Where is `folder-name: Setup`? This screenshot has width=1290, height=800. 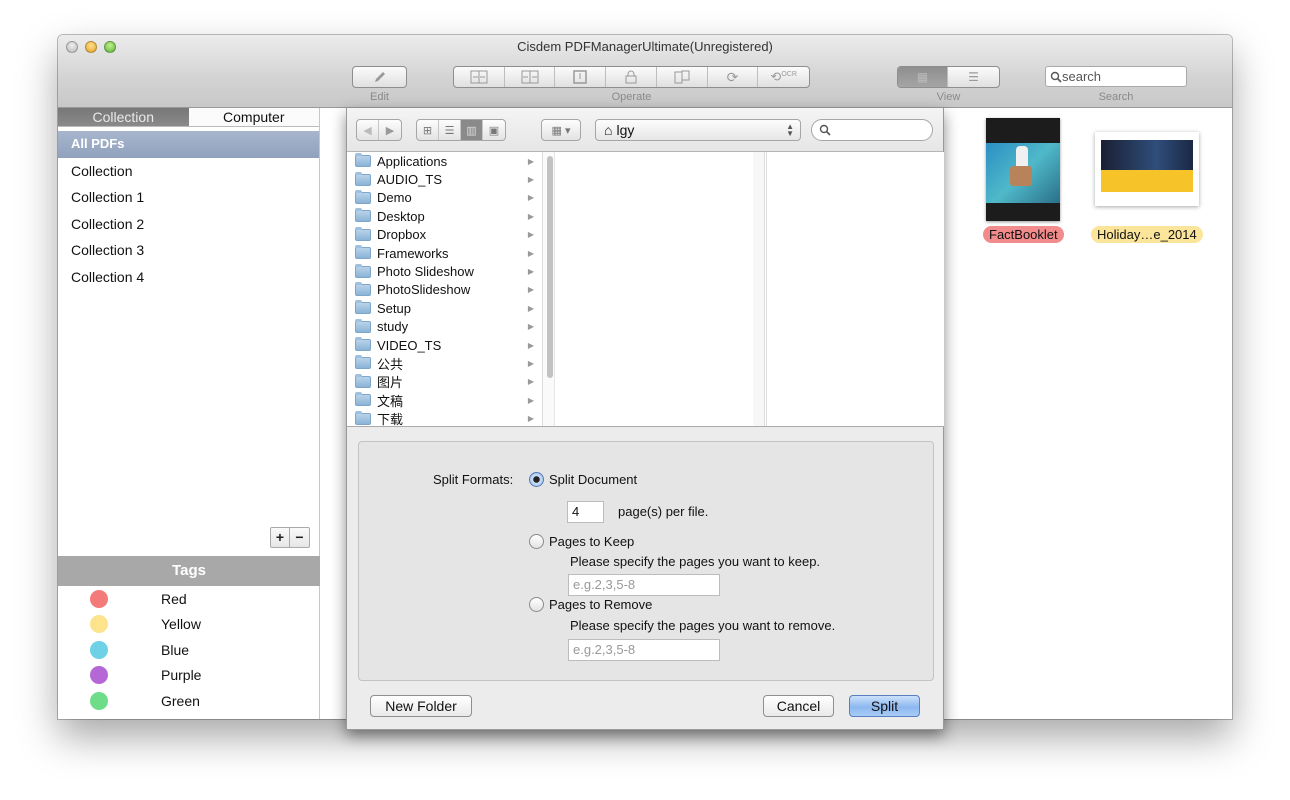
folder-name: Setup is located at coordinates (394, 308).